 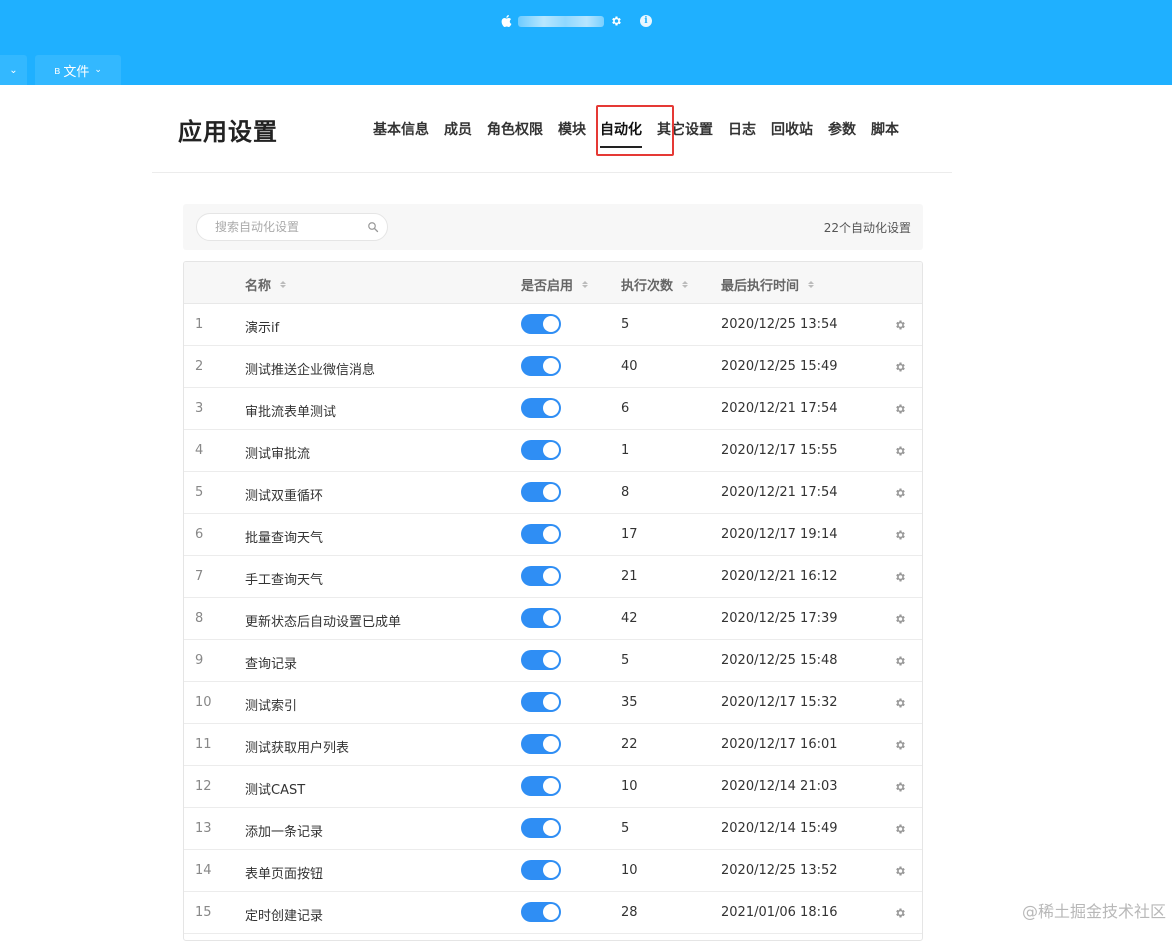 I want to click on table-row: 4 测试审批流 1 2020/12/17 15:55, so click(x=553, y=451).